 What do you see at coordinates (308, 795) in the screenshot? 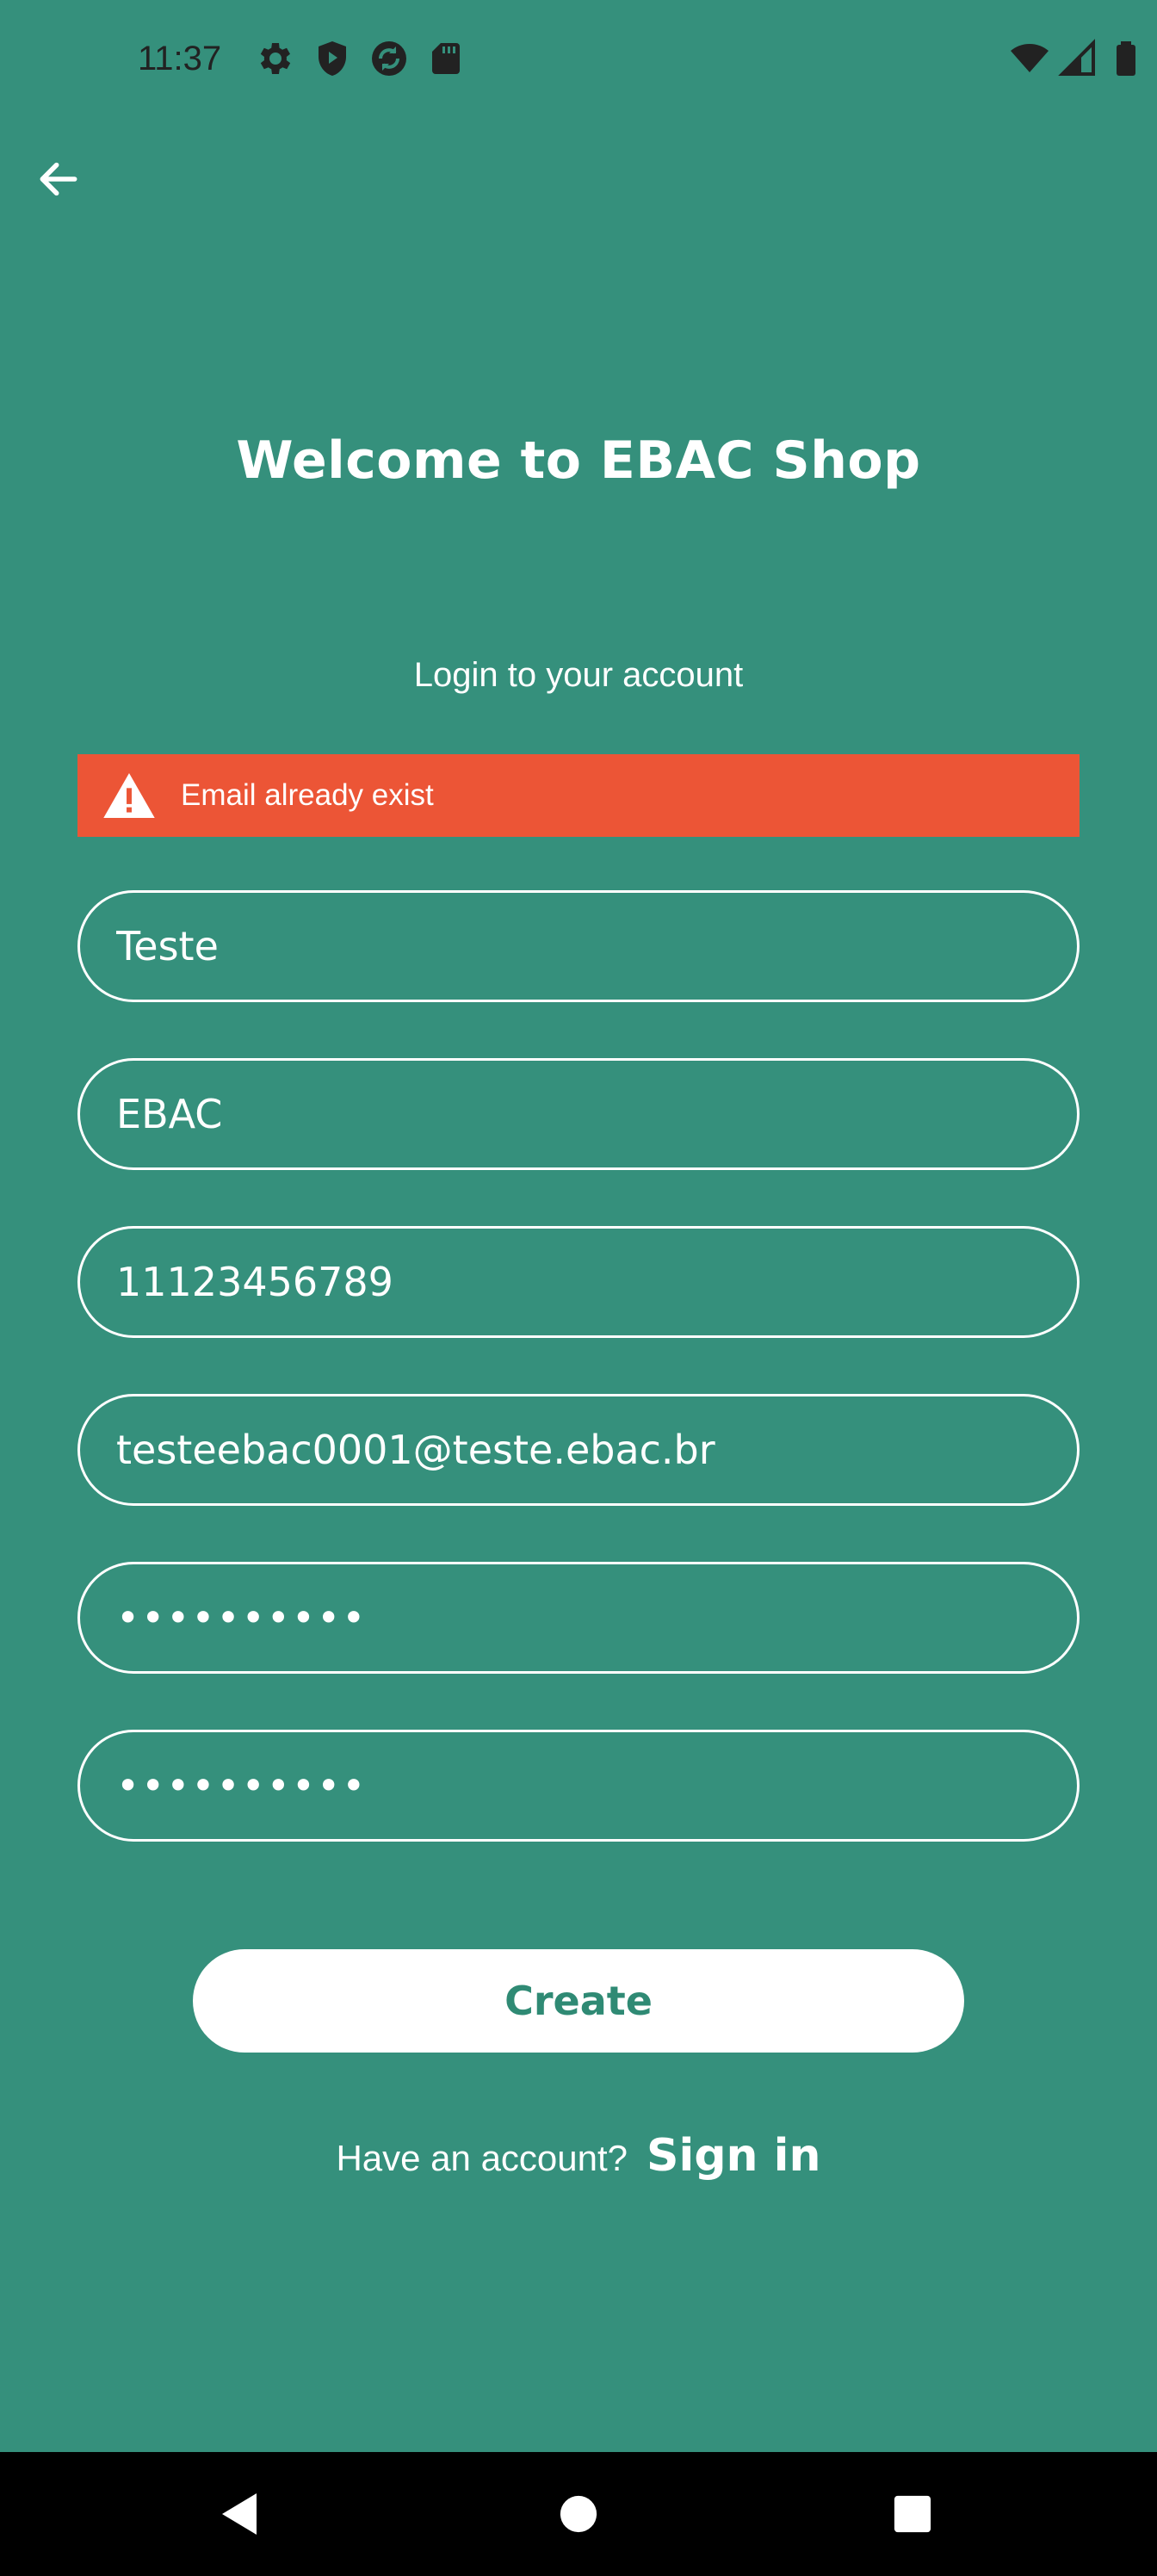
I see `error-message: Email already exist` at bounding box center [308, 795].